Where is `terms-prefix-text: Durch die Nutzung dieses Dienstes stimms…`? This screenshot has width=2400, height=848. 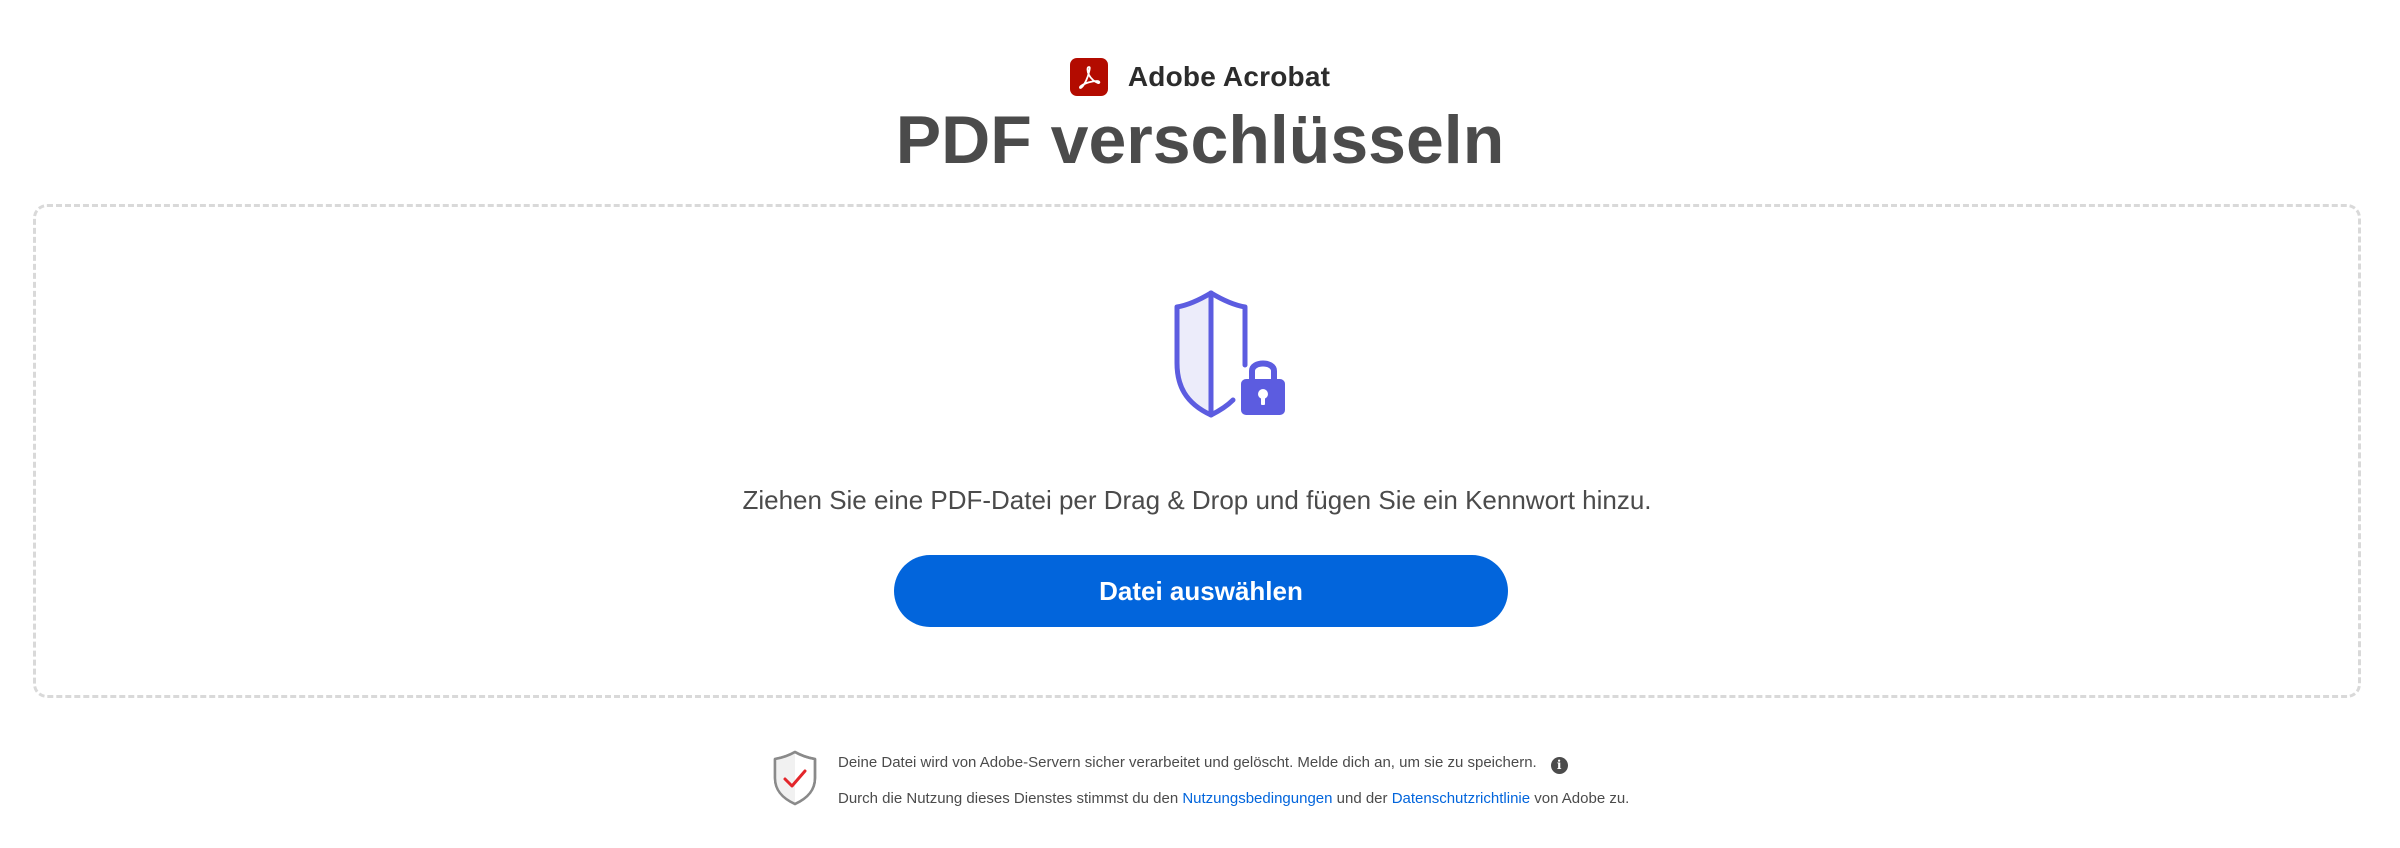 terms-prefix-text: Durch die Nutzung dieses Dienstes stimms… is located at coordinates (1008, 798).